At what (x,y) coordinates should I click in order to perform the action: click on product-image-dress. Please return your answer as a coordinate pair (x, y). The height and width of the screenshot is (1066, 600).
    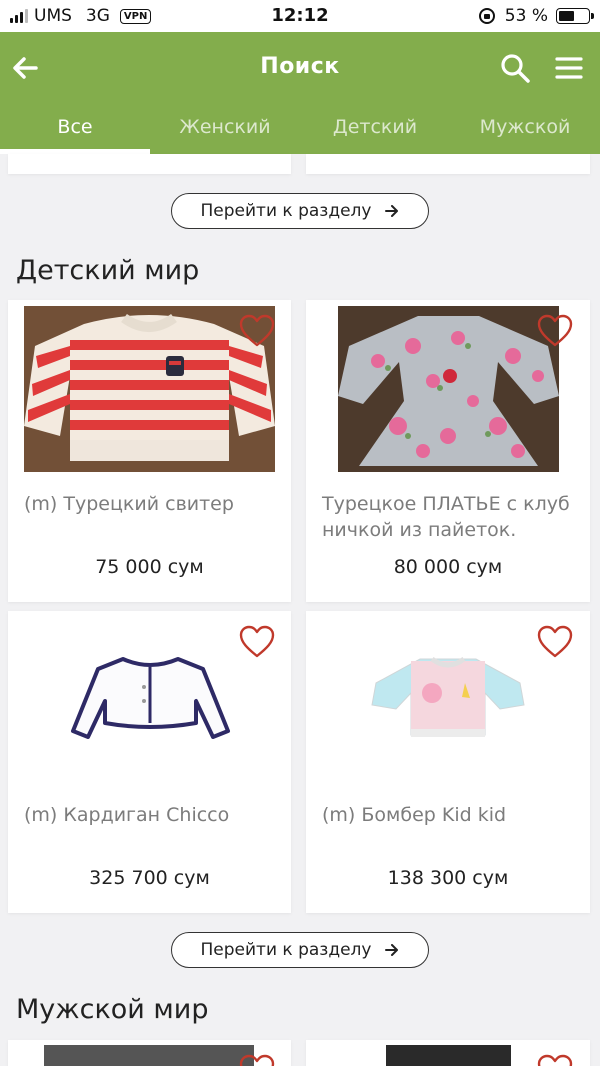
    Looking at the image, I should click on (448, 389).